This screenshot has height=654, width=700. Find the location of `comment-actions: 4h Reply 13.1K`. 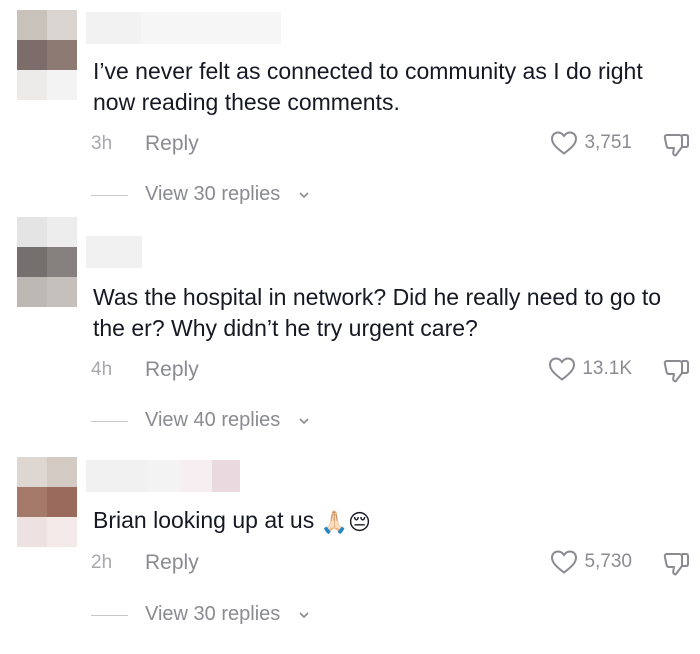

comment-actions: 4h Reply 13.1K is located at coordinates (391, 370).